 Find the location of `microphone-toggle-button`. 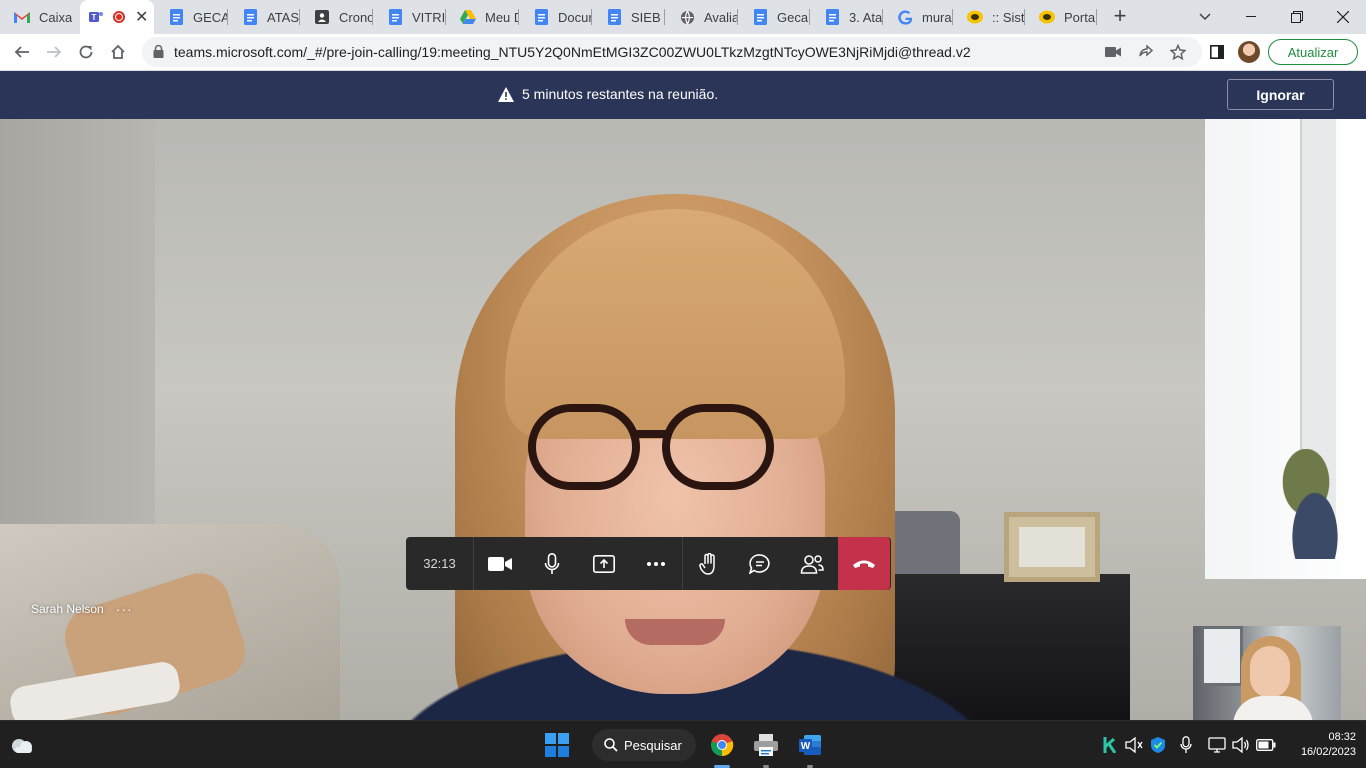

microphone-toggle-button is located at coordinates (552, 563).